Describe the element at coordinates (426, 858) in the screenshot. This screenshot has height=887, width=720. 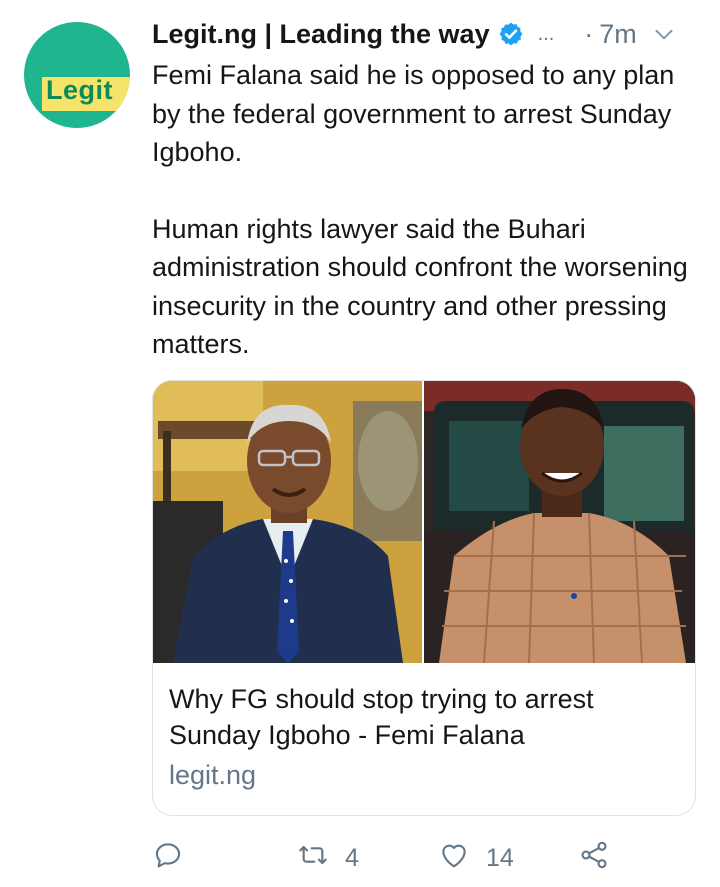
I see `tweet-actions: 4 14` at that location.